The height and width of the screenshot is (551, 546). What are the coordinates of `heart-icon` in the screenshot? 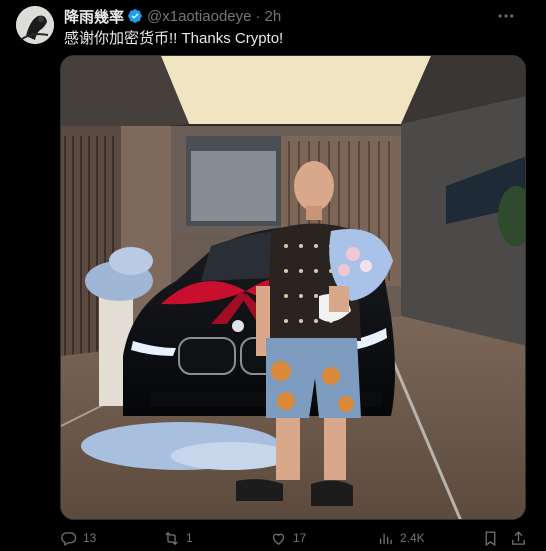 It's located at (278, 539).